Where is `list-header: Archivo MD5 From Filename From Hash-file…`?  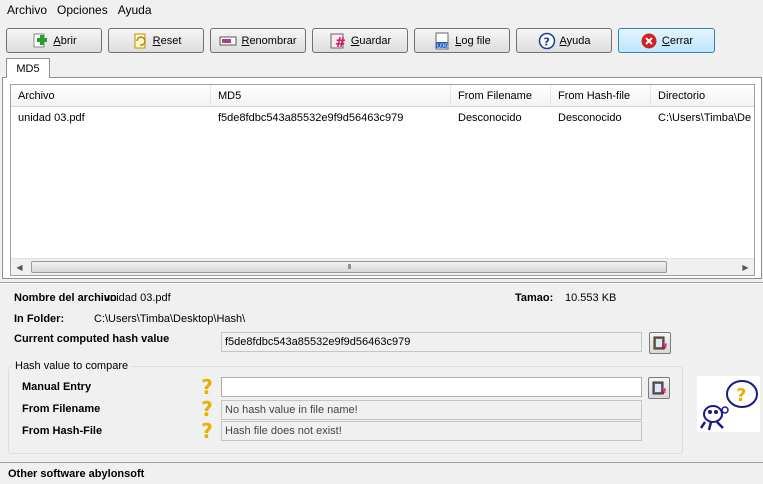
list-header: Archivo MD5 From Filename From Hash-file… is located at coordinates (382, 96).